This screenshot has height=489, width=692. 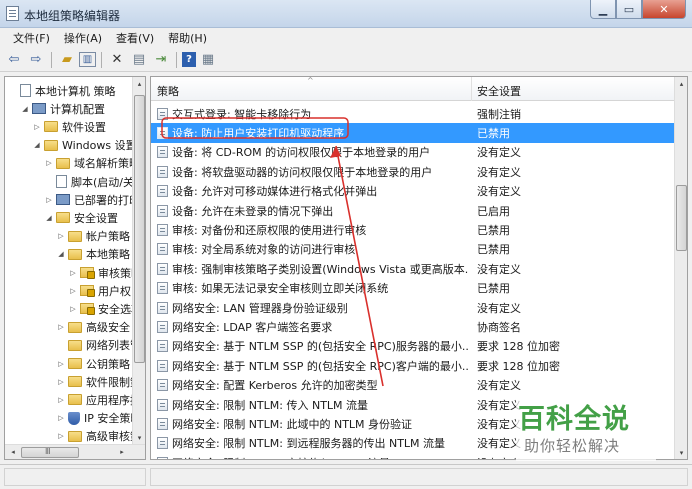 I want to click on list-vertical-scrollbar: ▴ ▾, so click(x=680, y=268).